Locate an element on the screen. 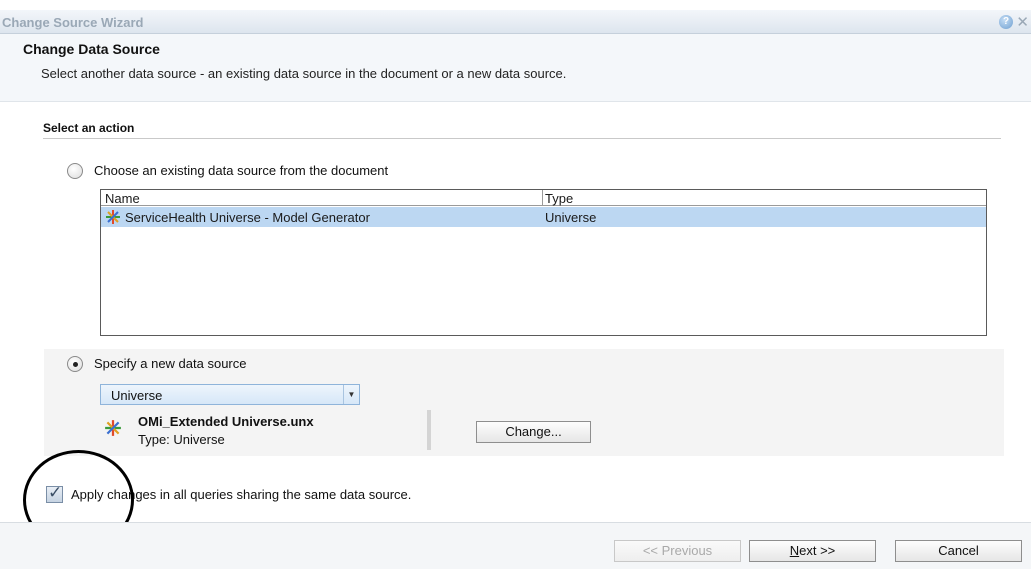 This screenshot has width=1031, height=569. source-type-select: Universe ▼ is located at coordinates (230, 394).